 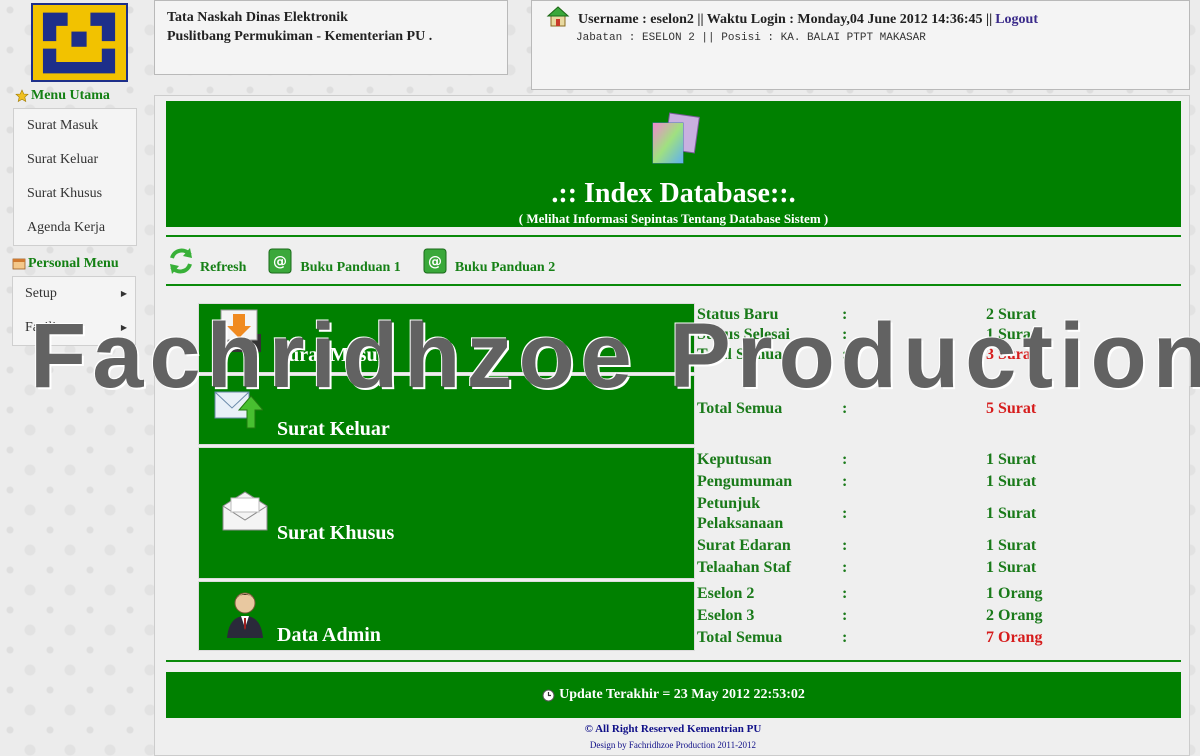 What do you see at coordinates (1011, 354) in the screenshot?
I see `stat-total-value: 3 Surat` at bounding box center [1011, 354].